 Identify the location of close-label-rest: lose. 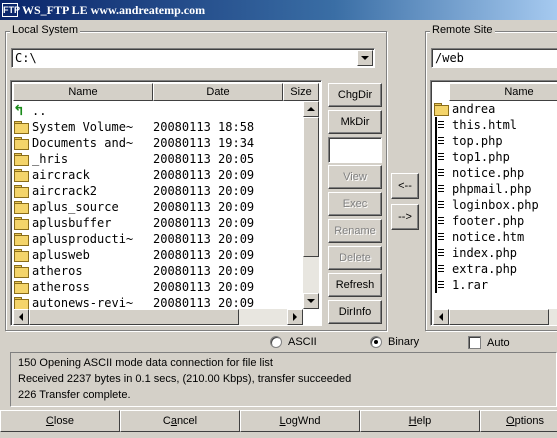
(64, 421).